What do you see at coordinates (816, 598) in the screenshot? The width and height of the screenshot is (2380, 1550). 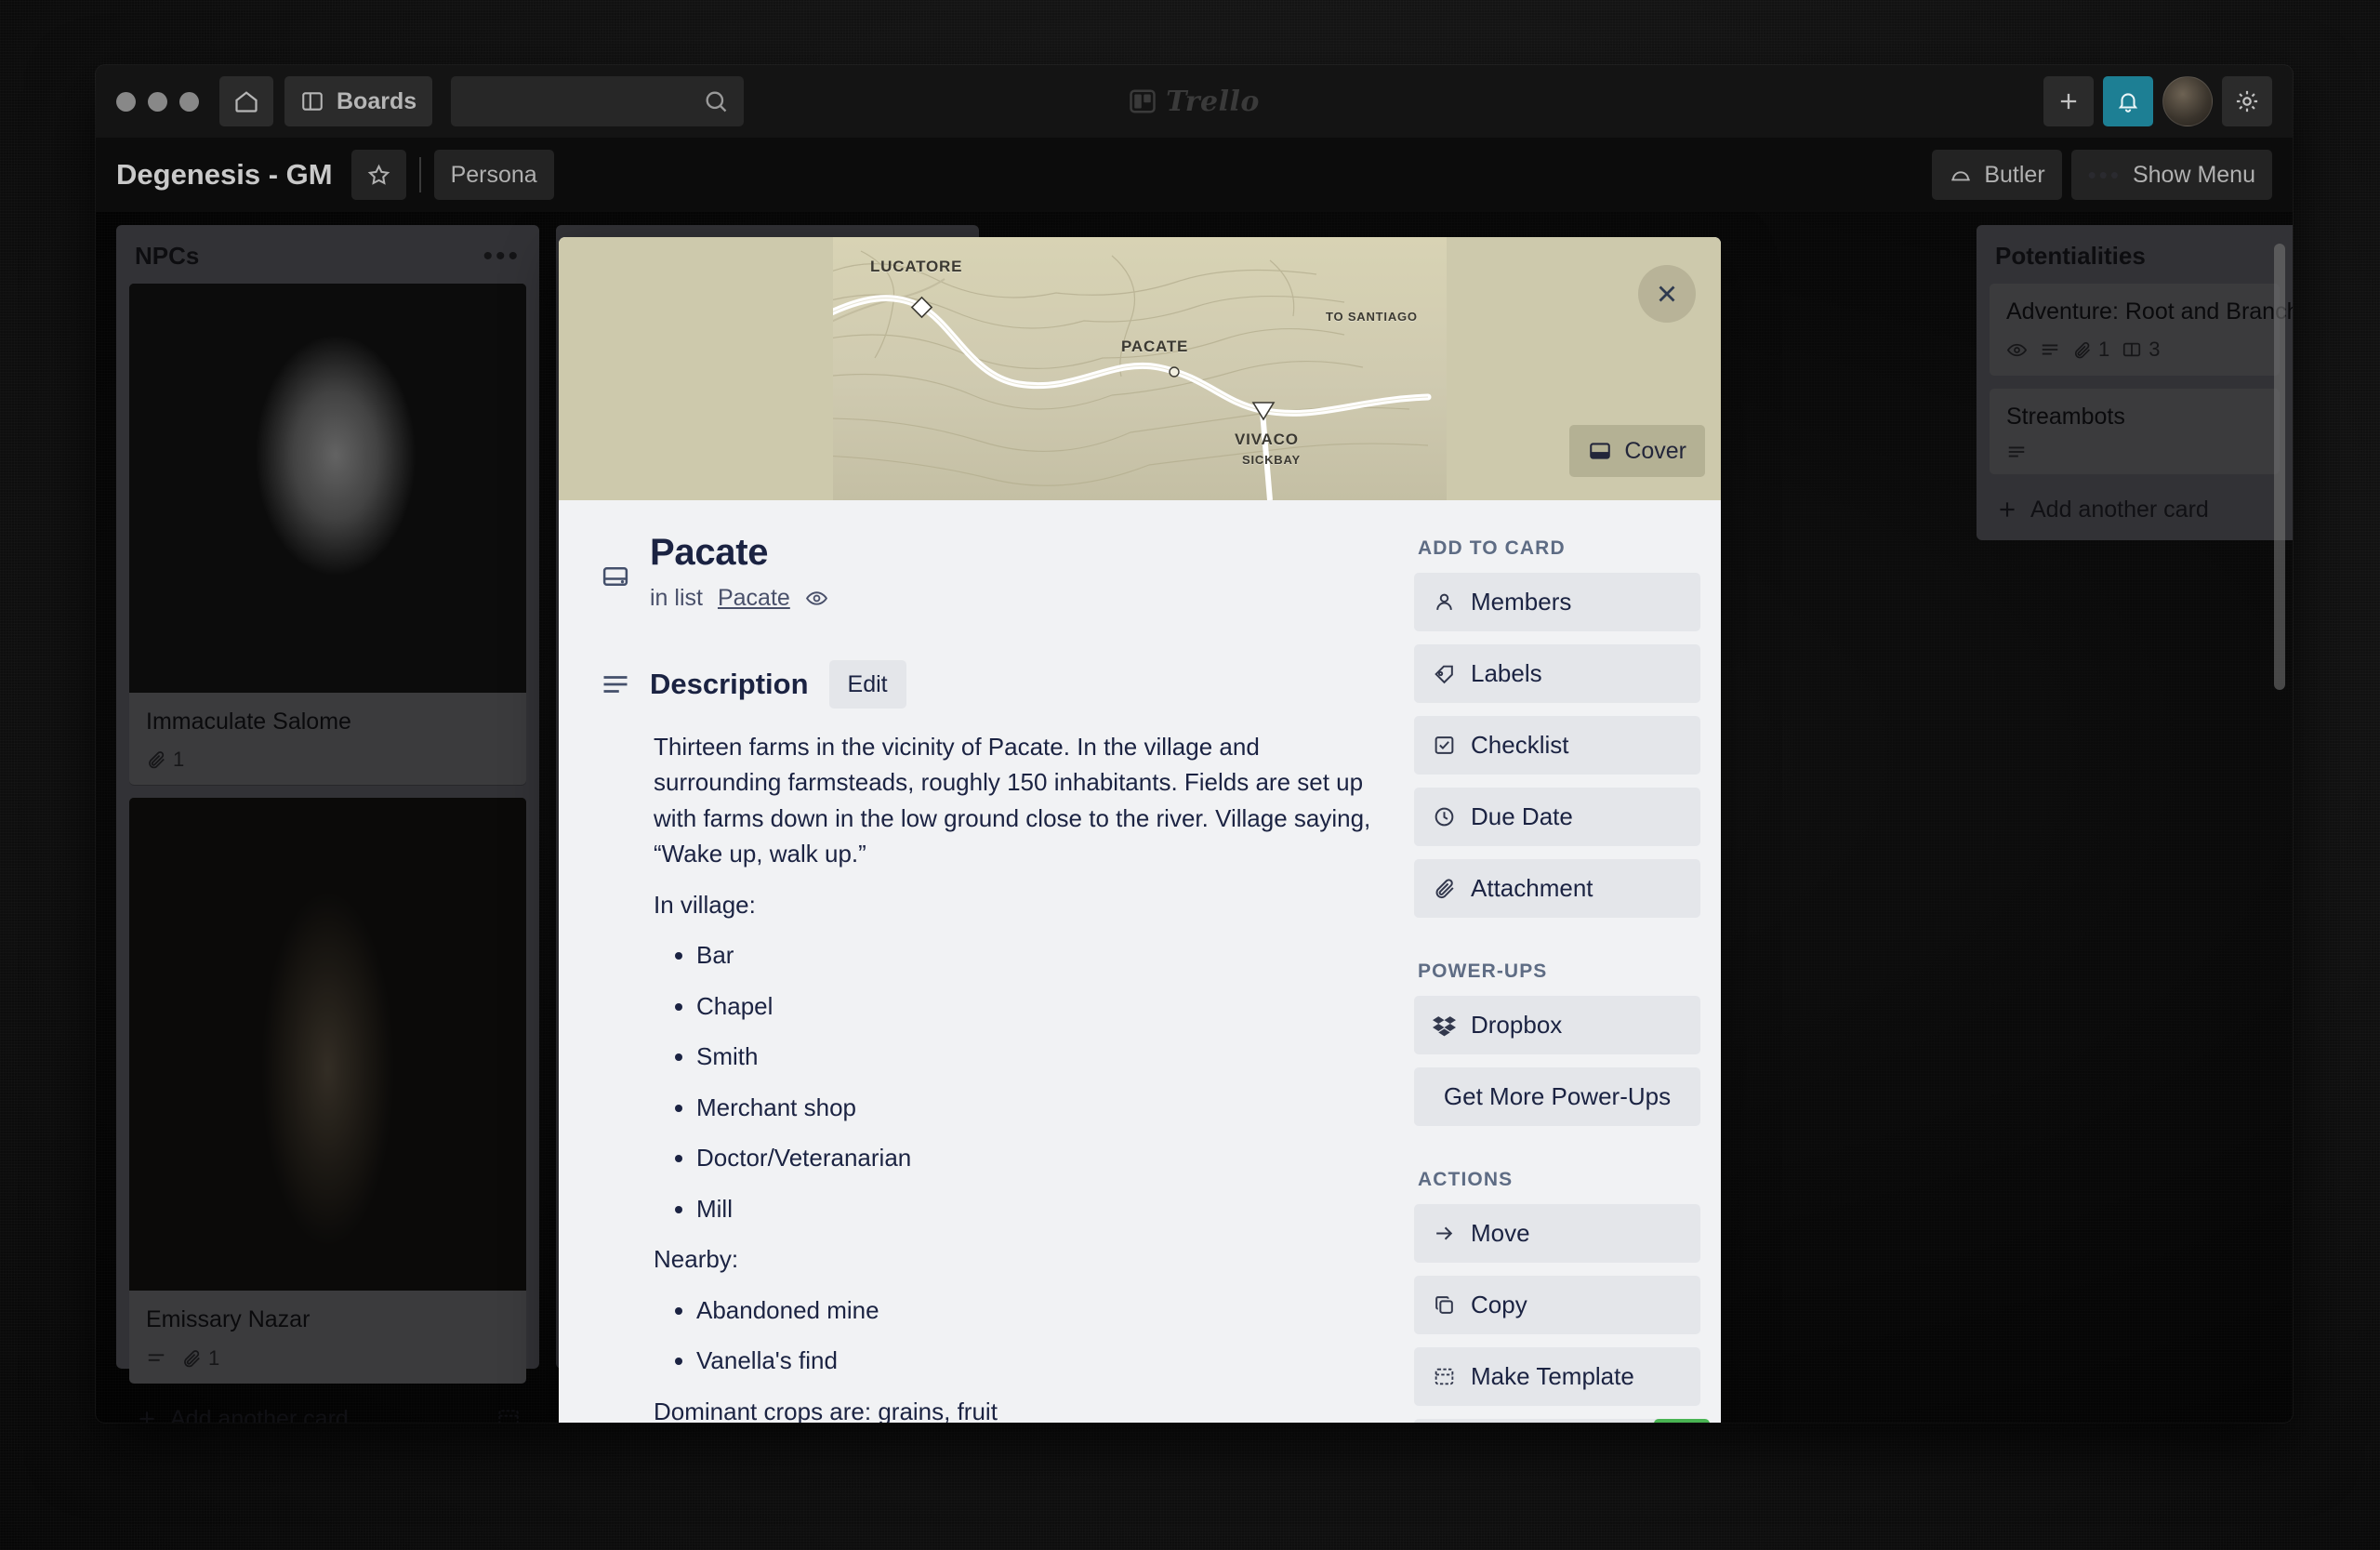 I see `eye-icon` at bounding box center [816, 598].